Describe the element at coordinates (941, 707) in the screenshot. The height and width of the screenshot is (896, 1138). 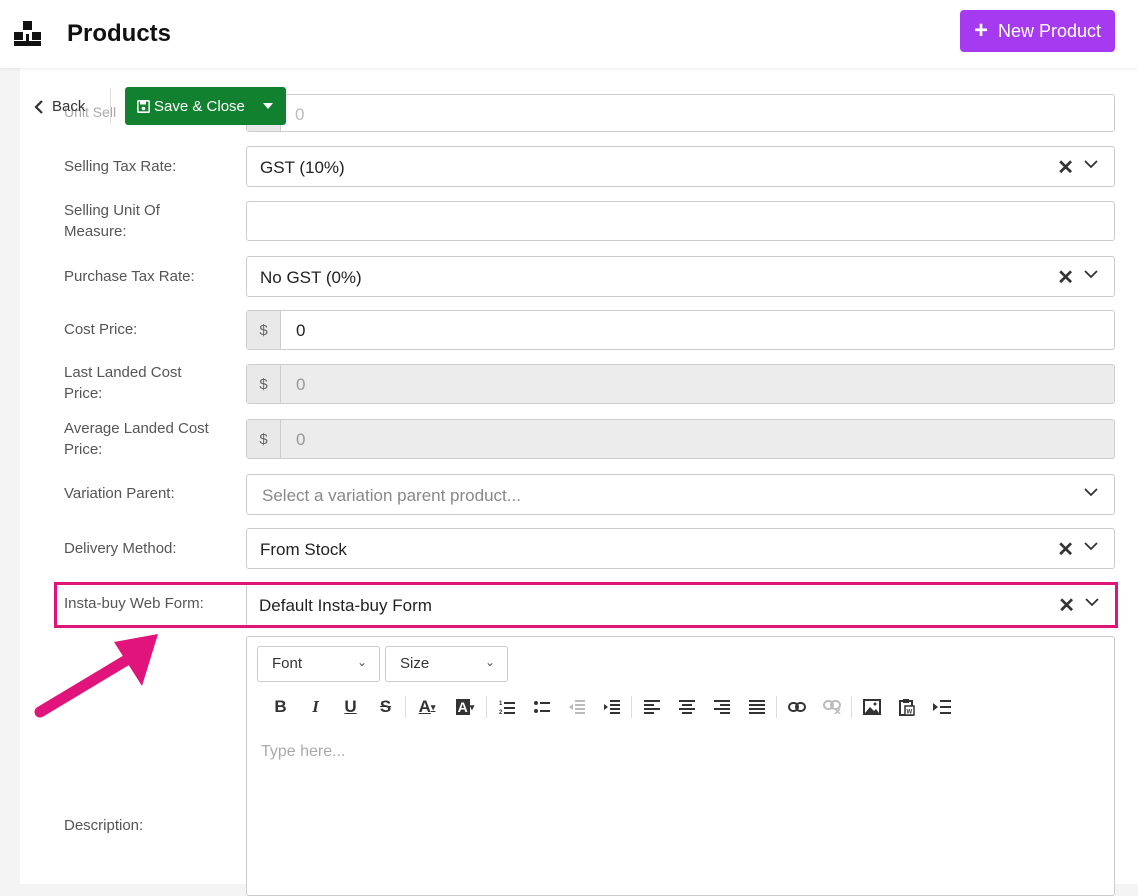
I see `insert-block-icon` at that location.